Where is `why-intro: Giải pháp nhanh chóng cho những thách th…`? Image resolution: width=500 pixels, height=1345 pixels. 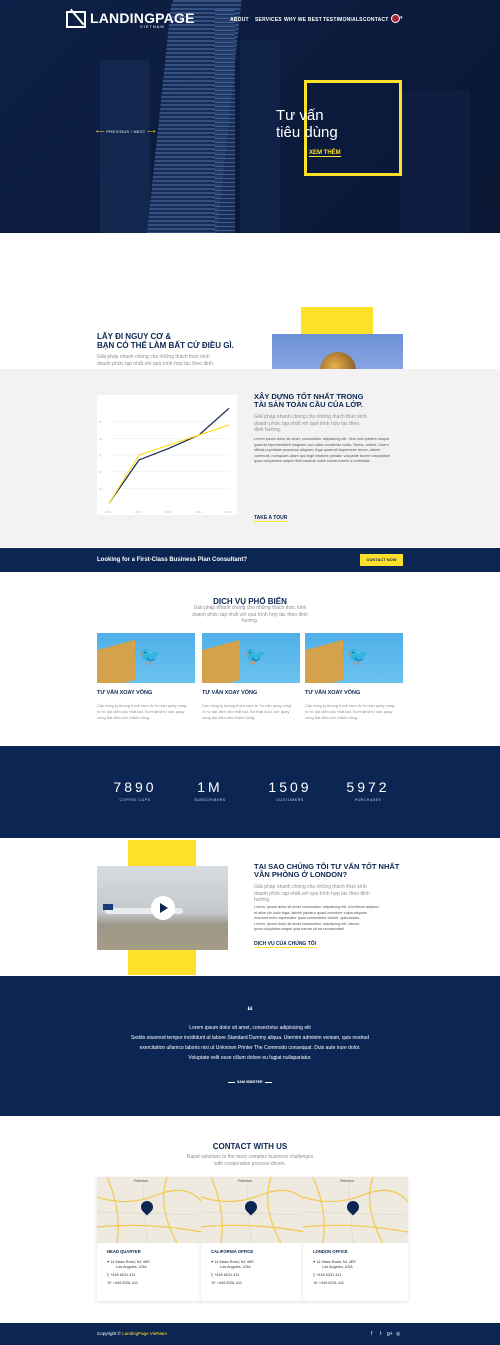
why-intro: Giải pháp nhanh chóng cho những thách th… is located at coordinates (312, 894).